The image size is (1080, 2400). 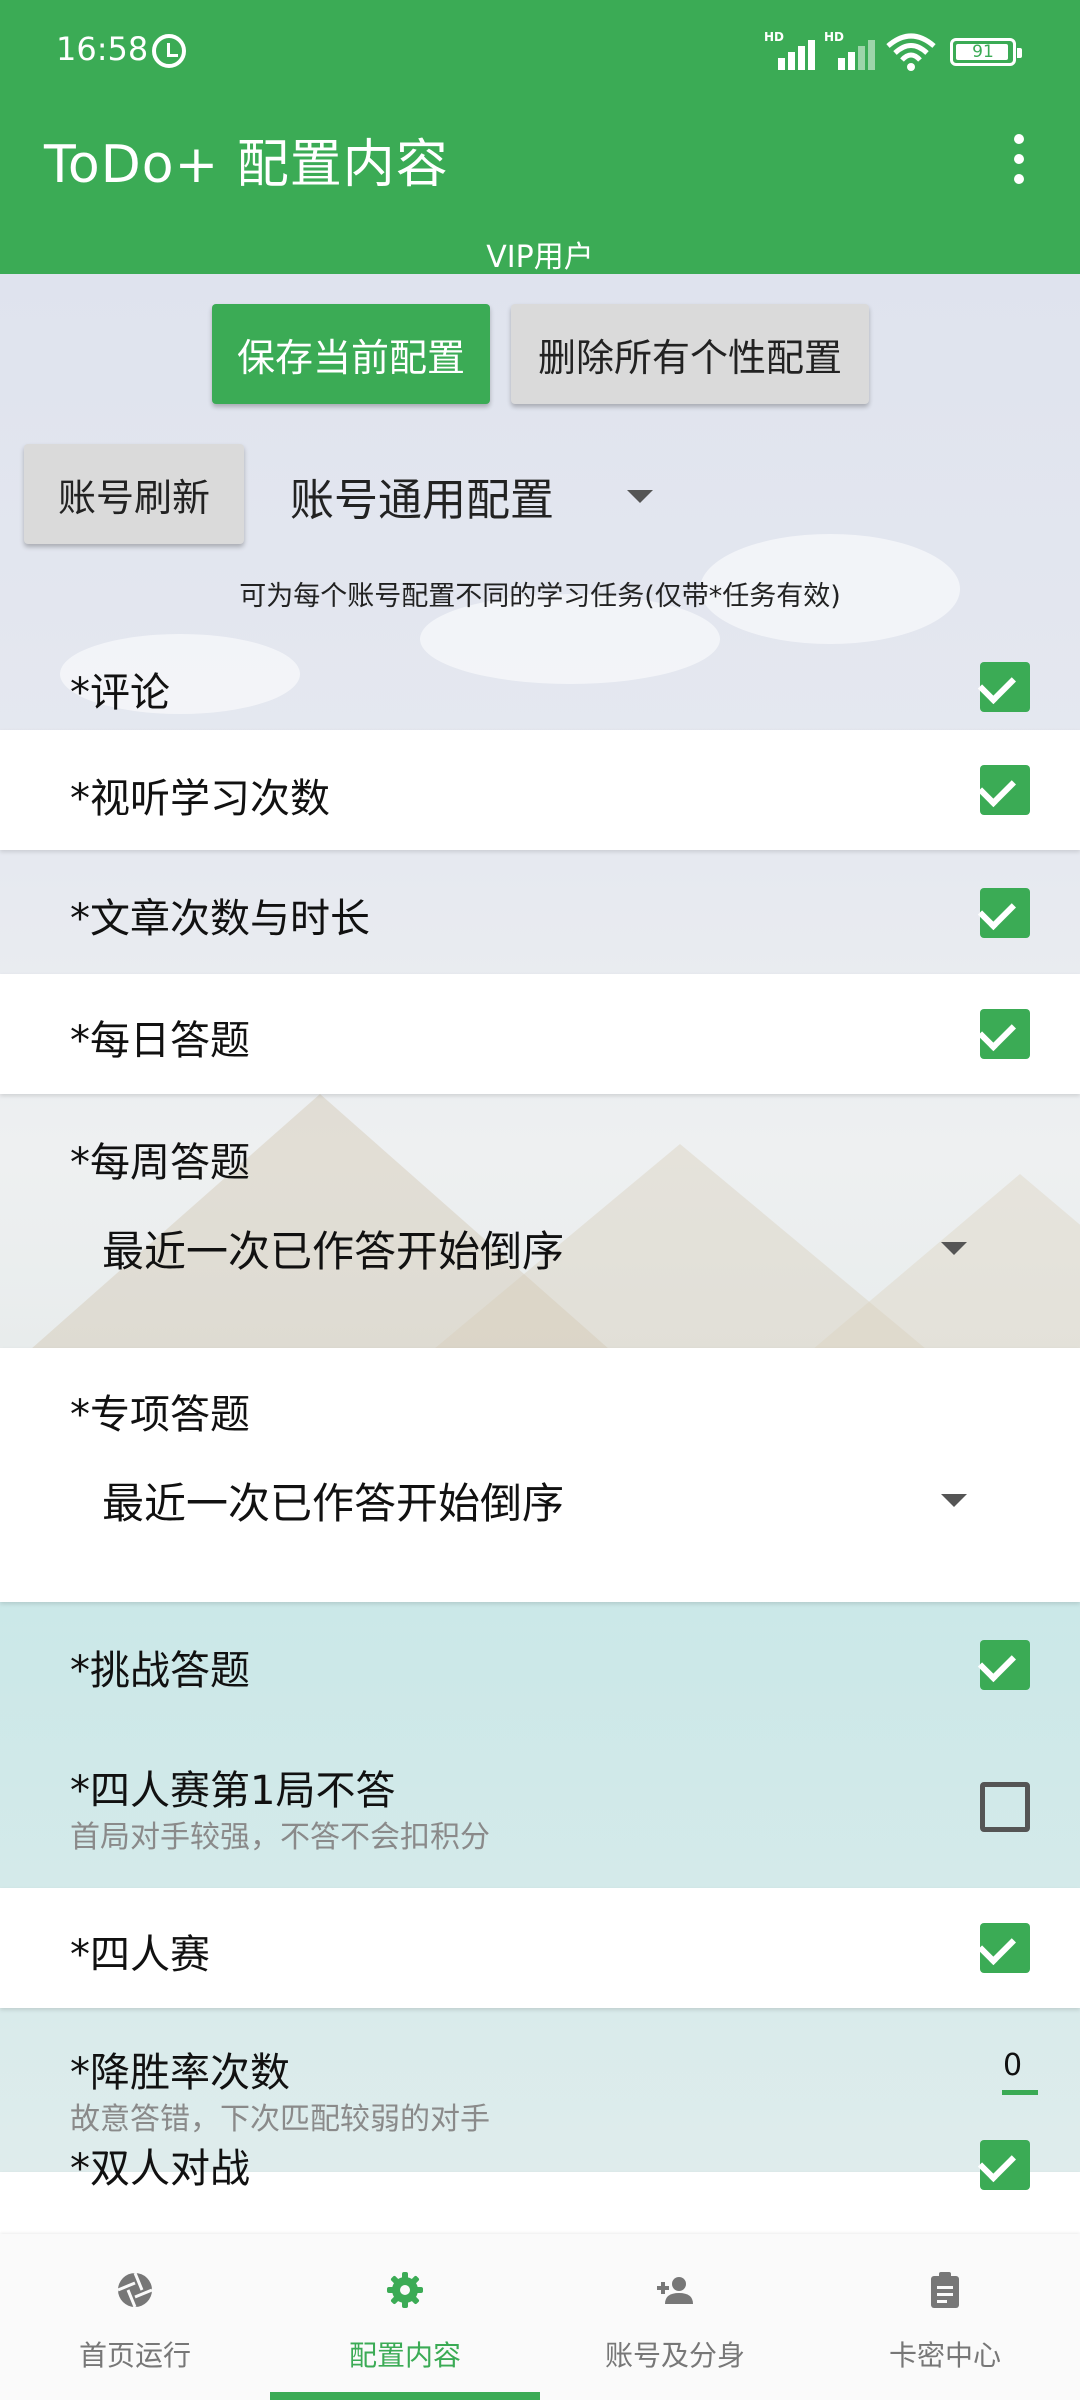 I want to click on setting-label: *每周答题, so click(x=160, y=1163).